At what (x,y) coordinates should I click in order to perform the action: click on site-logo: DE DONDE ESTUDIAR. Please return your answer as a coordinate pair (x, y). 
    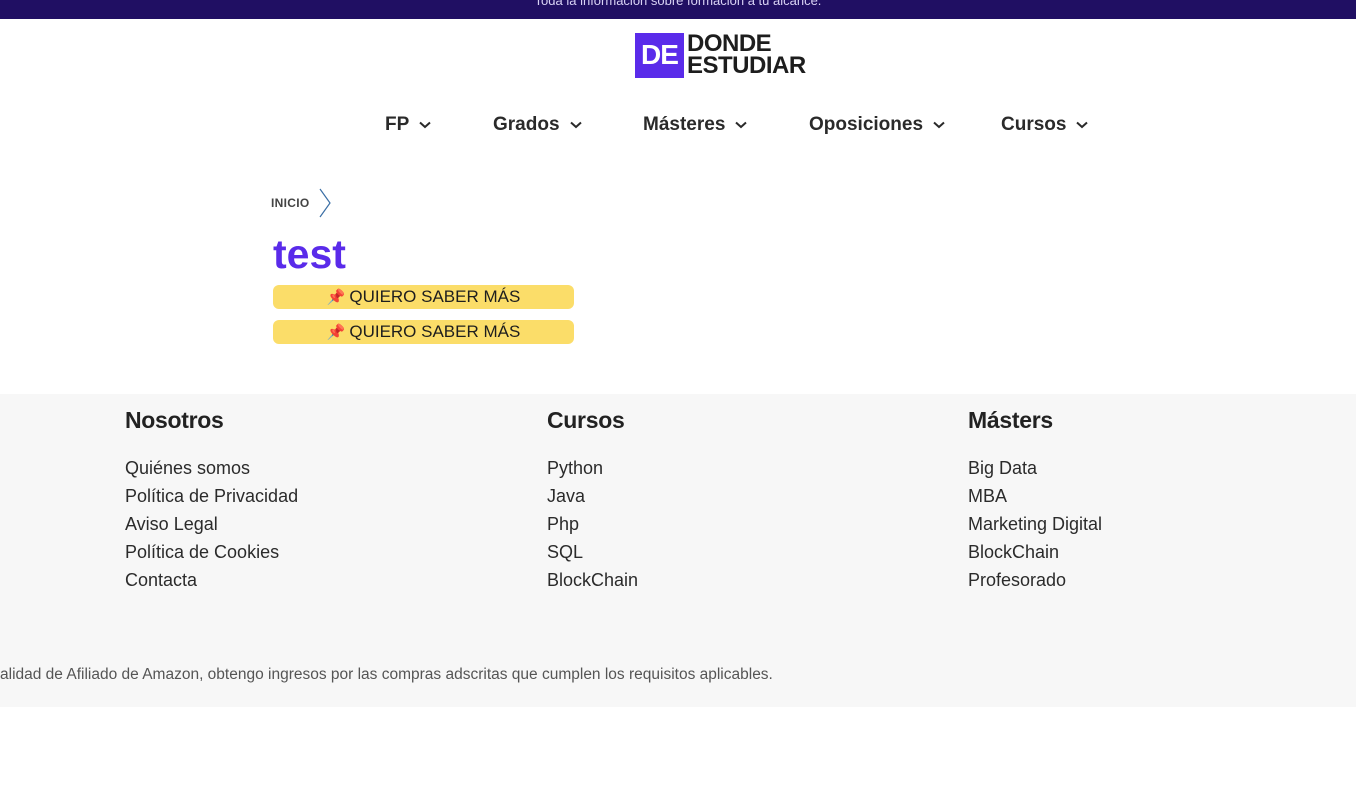
    Looking at the image, I should click on (720, 55).